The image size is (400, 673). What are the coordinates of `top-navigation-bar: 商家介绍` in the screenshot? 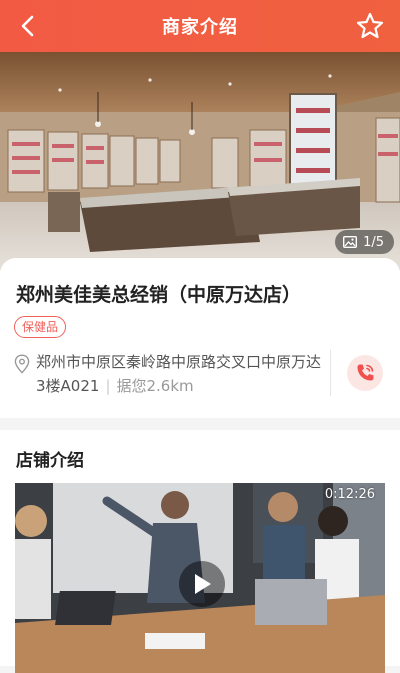 It's located at (200, 26).